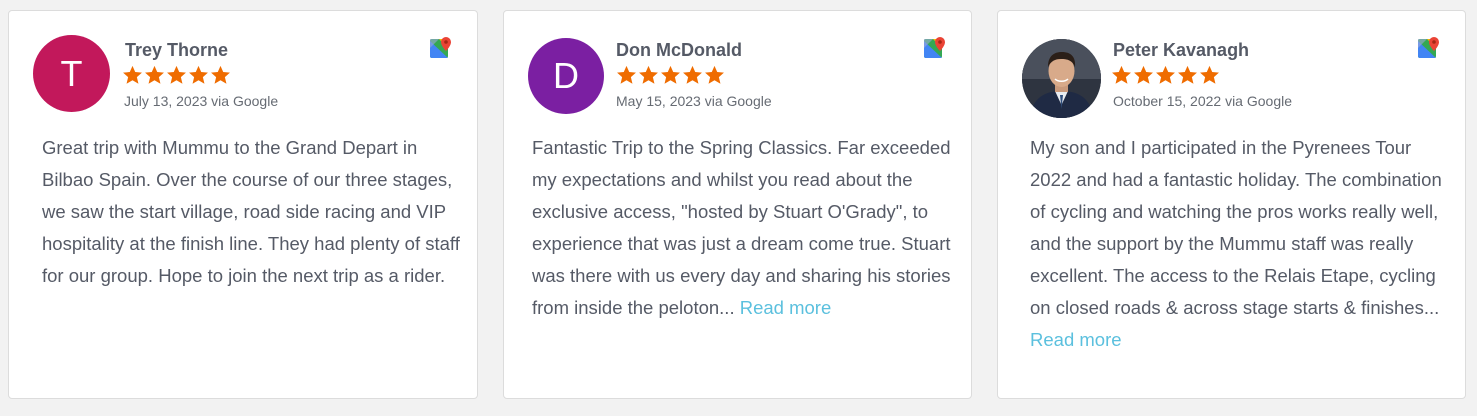 Image resolution: width=1477 pixels, height=416 pixels. What do you see at coordinates (1203, 101) in the screenshot?
I see `review-date: October 15, 2022 via Google` at bounding box center [1203, 101].